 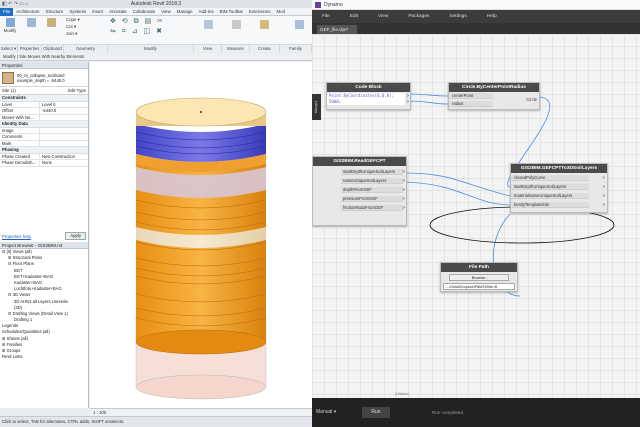 I want to click on file-path-value: ...\\Voidt\Dropbox\PAM\N\Site.rft, so click(x=479, y=286).